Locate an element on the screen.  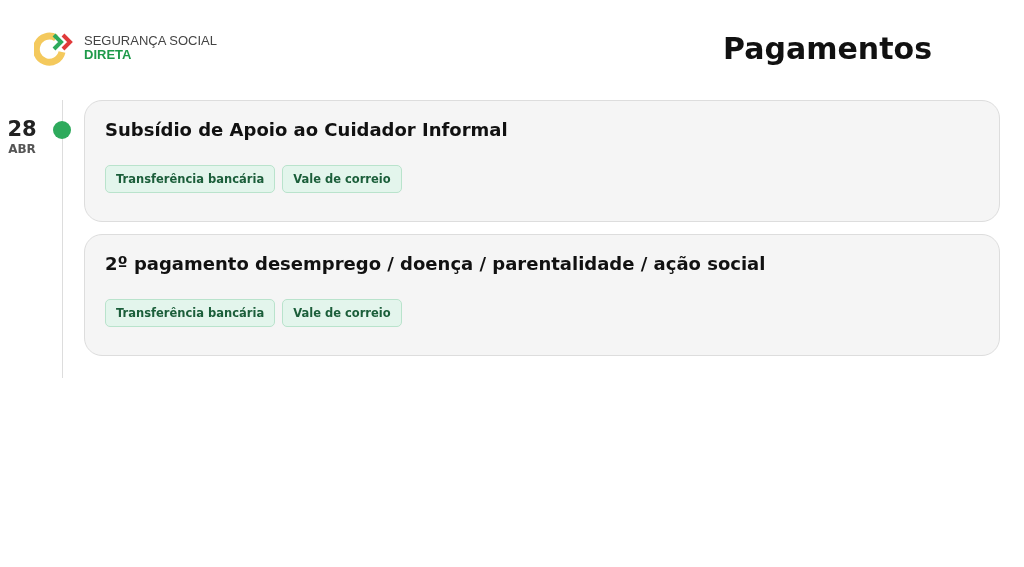
logo-subtext: DIRETA is located at coordinates (108, 55).